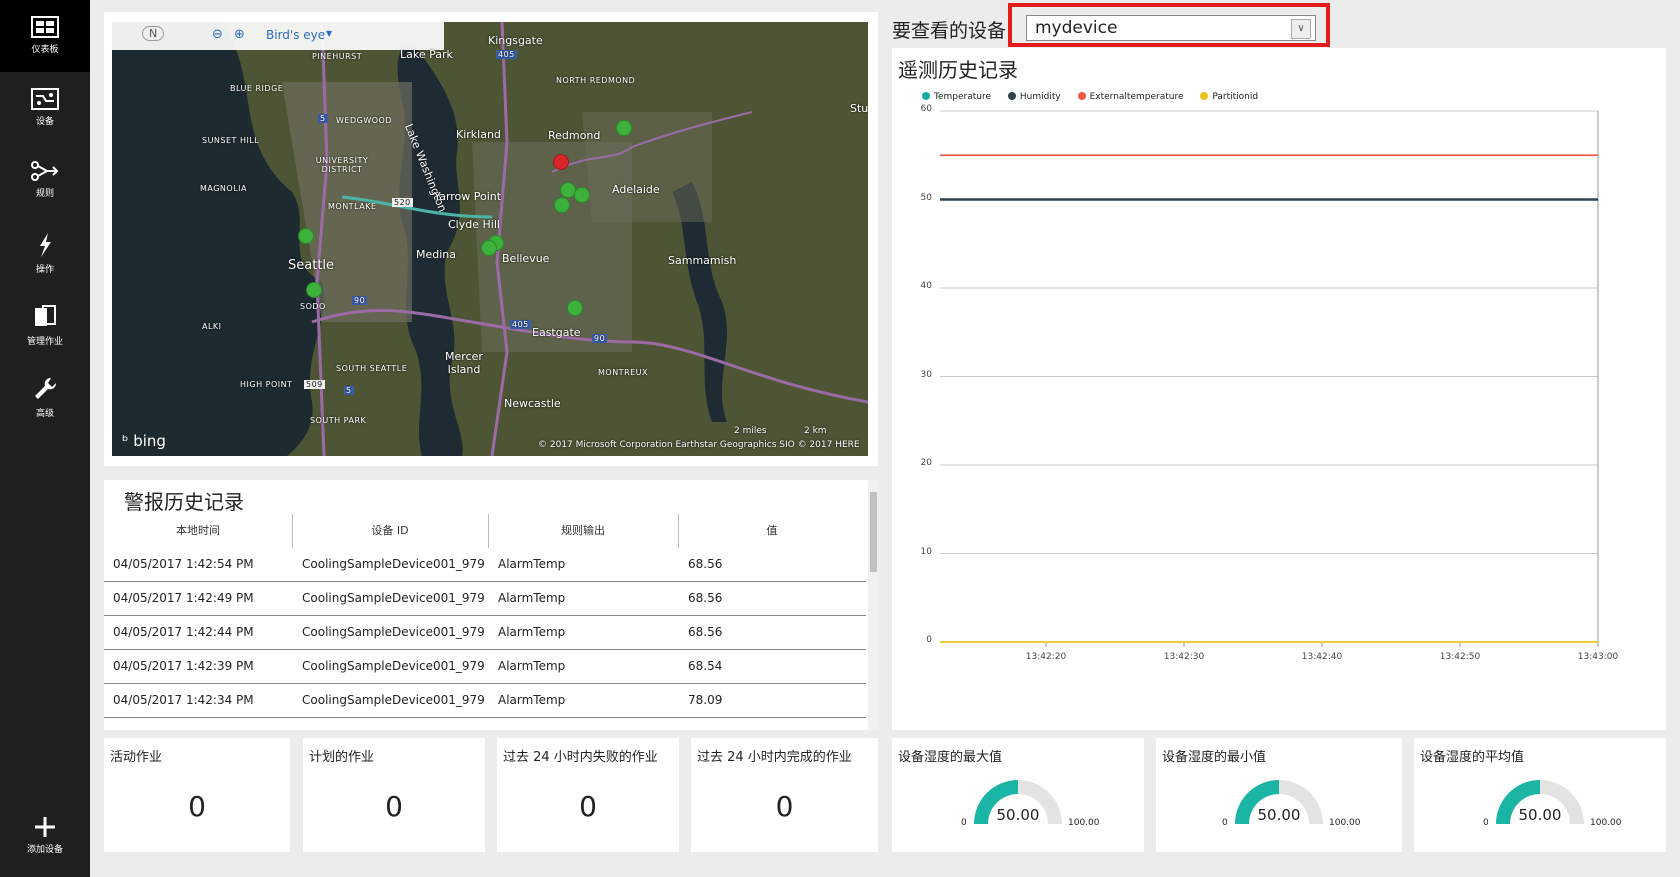  I want to click on gauge-min: 0, so click(964, 823).